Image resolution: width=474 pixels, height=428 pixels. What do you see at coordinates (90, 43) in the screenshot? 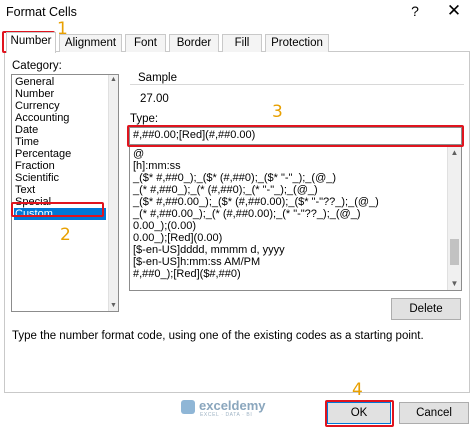
I see `tab-alignment: Alignment` at bounding box center [90, 43].